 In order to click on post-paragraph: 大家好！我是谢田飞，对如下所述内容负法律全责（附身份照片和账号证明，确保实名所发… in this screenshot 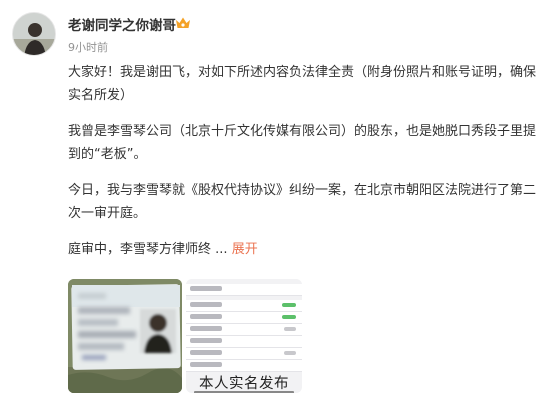, I will do `click(302, 84)`.